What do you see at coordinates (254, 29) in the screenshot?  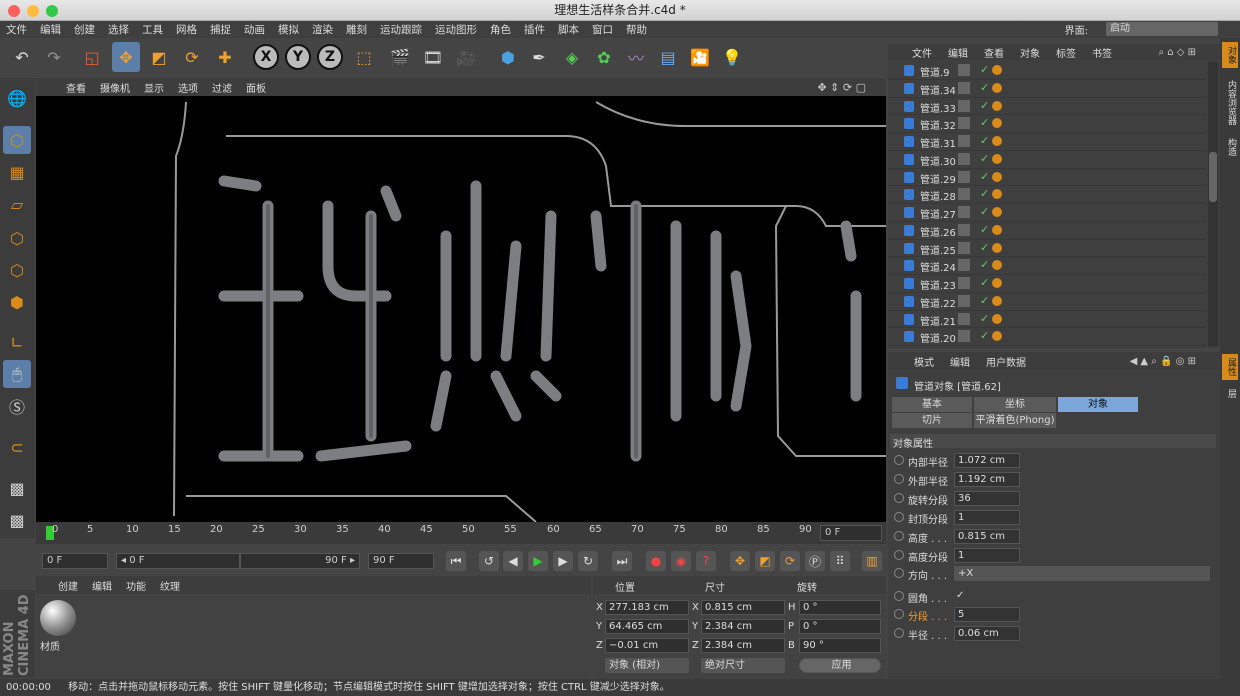 I see `menu-animate: 动画` at bounding box center [254, 29].